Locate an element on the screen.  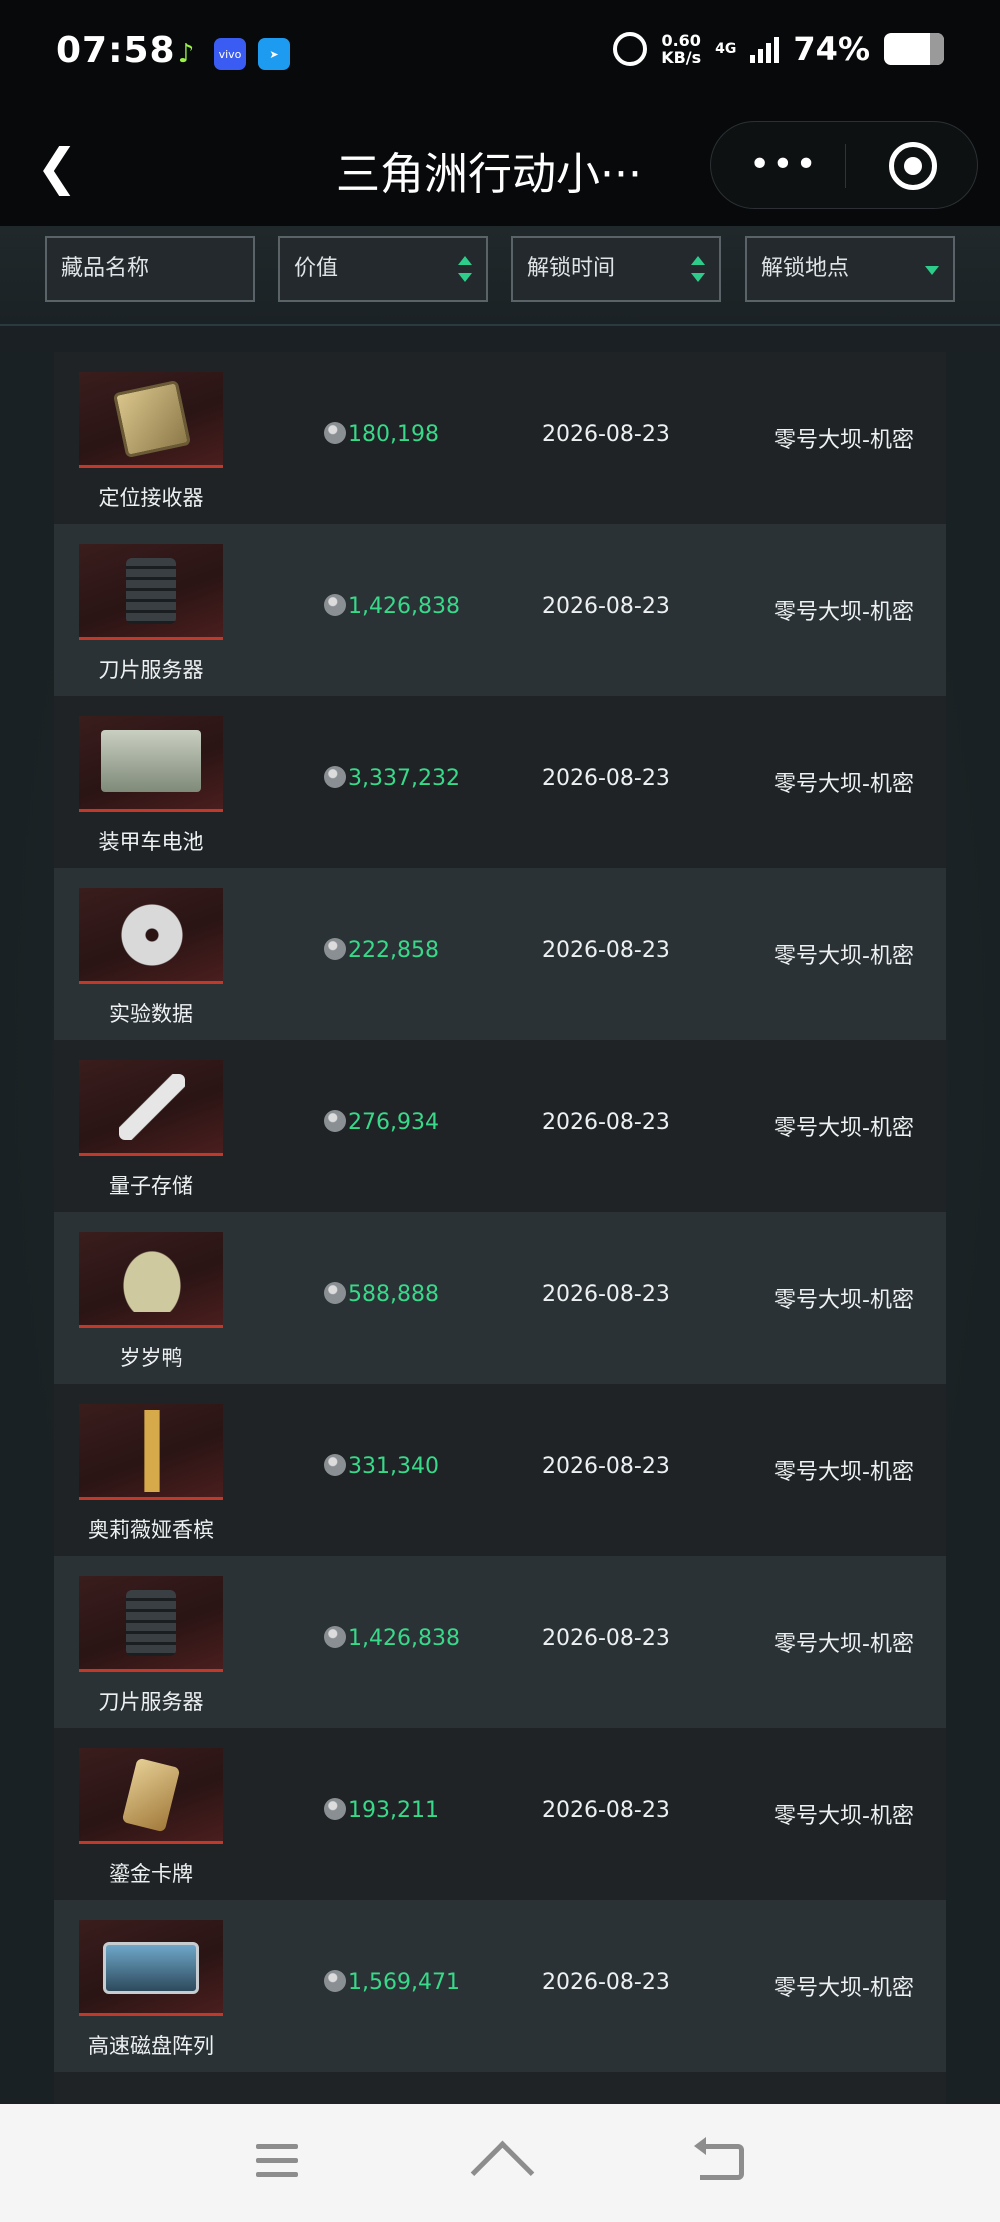
filter-unlock-place: 解锁地点 is located at coordinates (850, 269).